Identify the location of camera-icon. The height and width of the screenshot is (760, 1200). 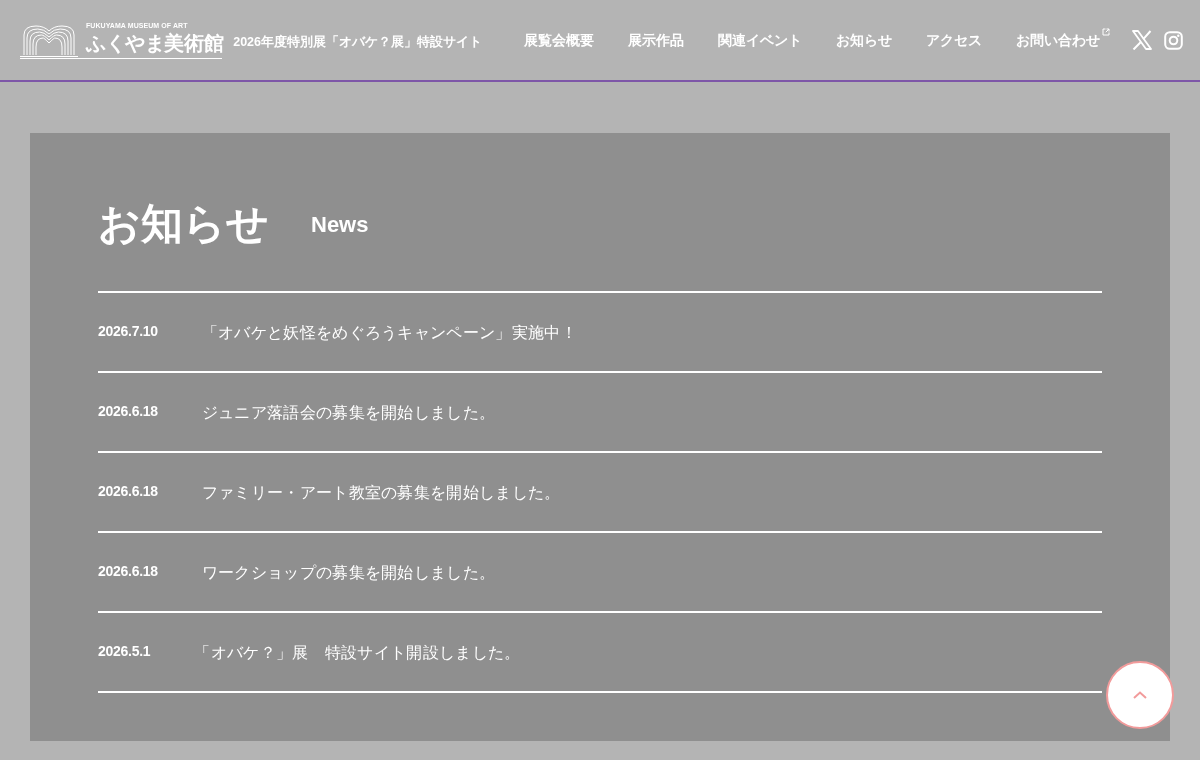
(1173, 40).